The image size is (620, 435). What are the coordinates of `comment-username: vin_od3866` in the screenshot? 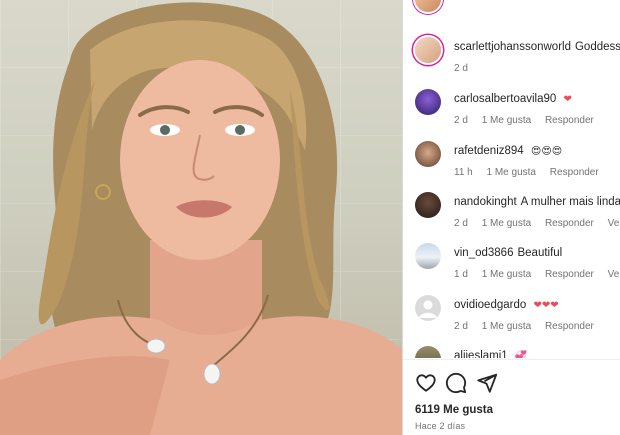 It's located at (483, 253).